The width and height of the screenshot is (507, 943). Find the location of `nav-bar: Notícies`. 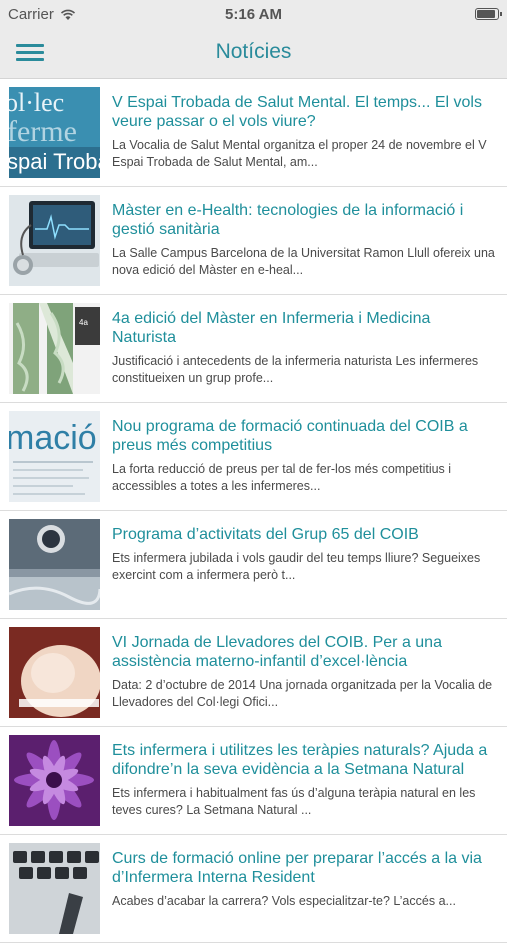

nav-bar: Notícies is located at coordinates (253, 54).